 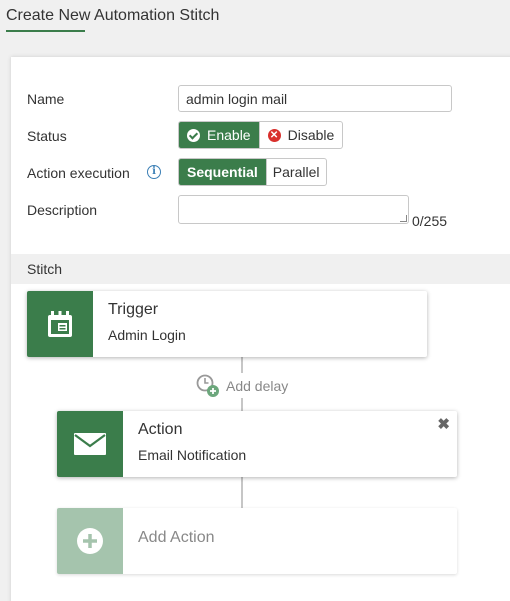 What do you see at coordinates (443, 424) in the screenshot?
I see `close-icon: ✖` at bounding box center [443, 424].